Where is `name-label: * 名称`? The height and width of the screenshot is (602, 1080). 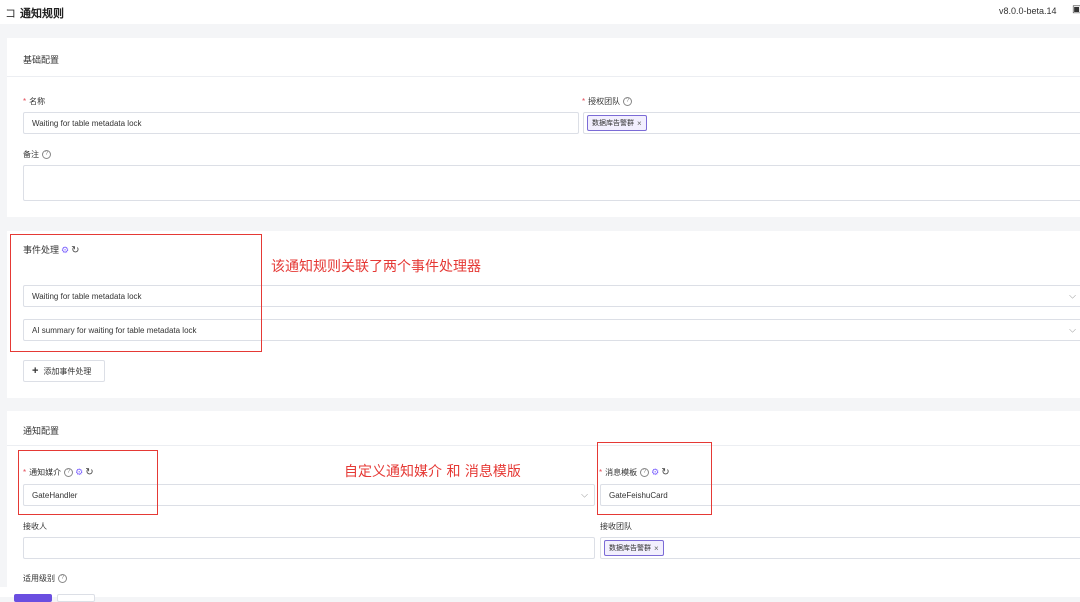
name-label: * 名称 is located at coordinates (34, 101).